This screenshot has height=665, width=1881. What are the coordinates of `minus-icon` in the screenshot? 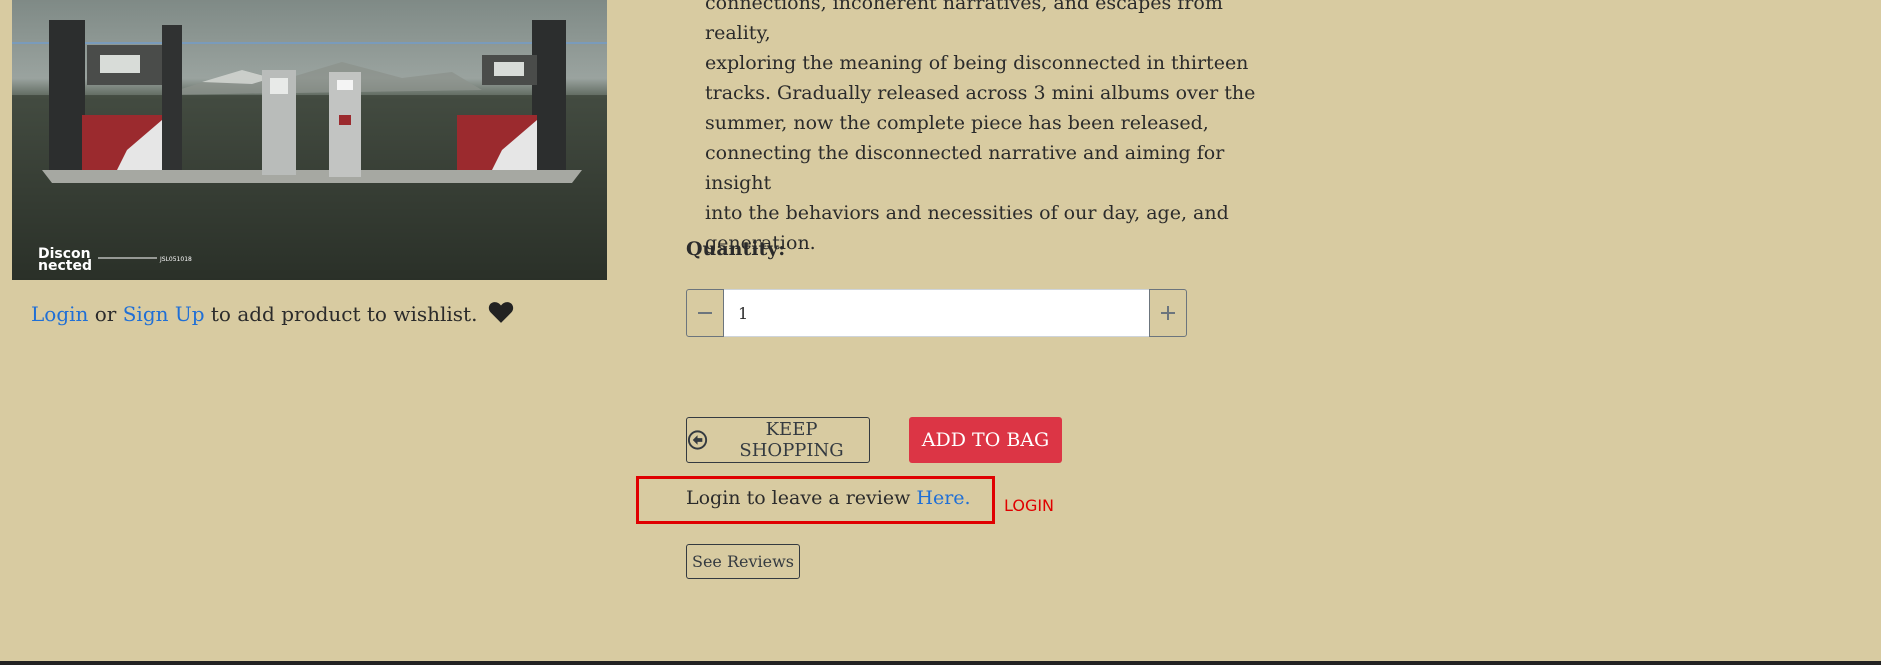 It's located at (705, 313).